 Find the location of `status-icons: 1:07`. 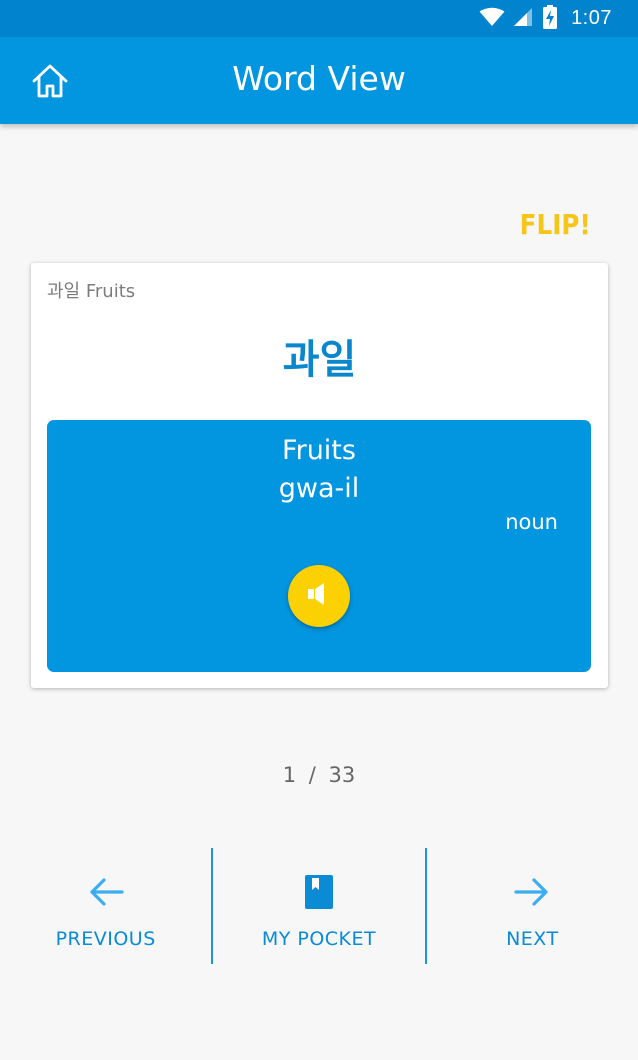

status-icons: 1:07 is located at coordinates (545, 18).